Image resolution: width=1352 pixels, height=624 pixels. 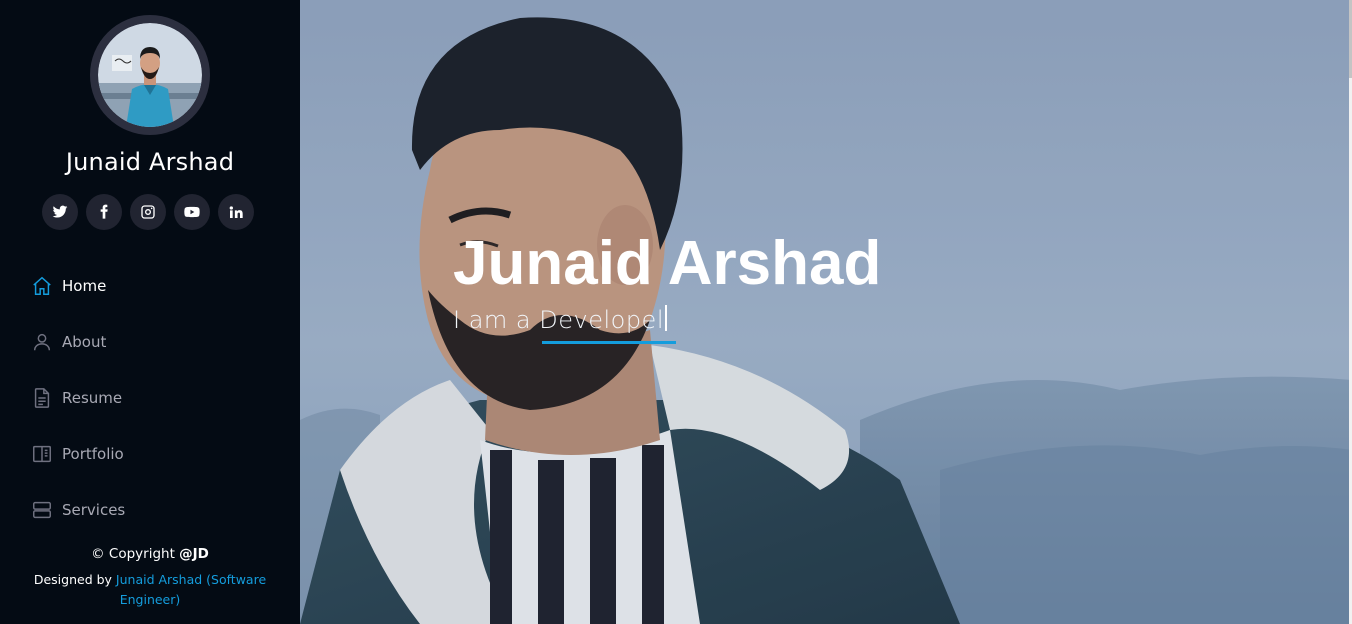 I want to click on server-icon, so click(x=42, y=510).